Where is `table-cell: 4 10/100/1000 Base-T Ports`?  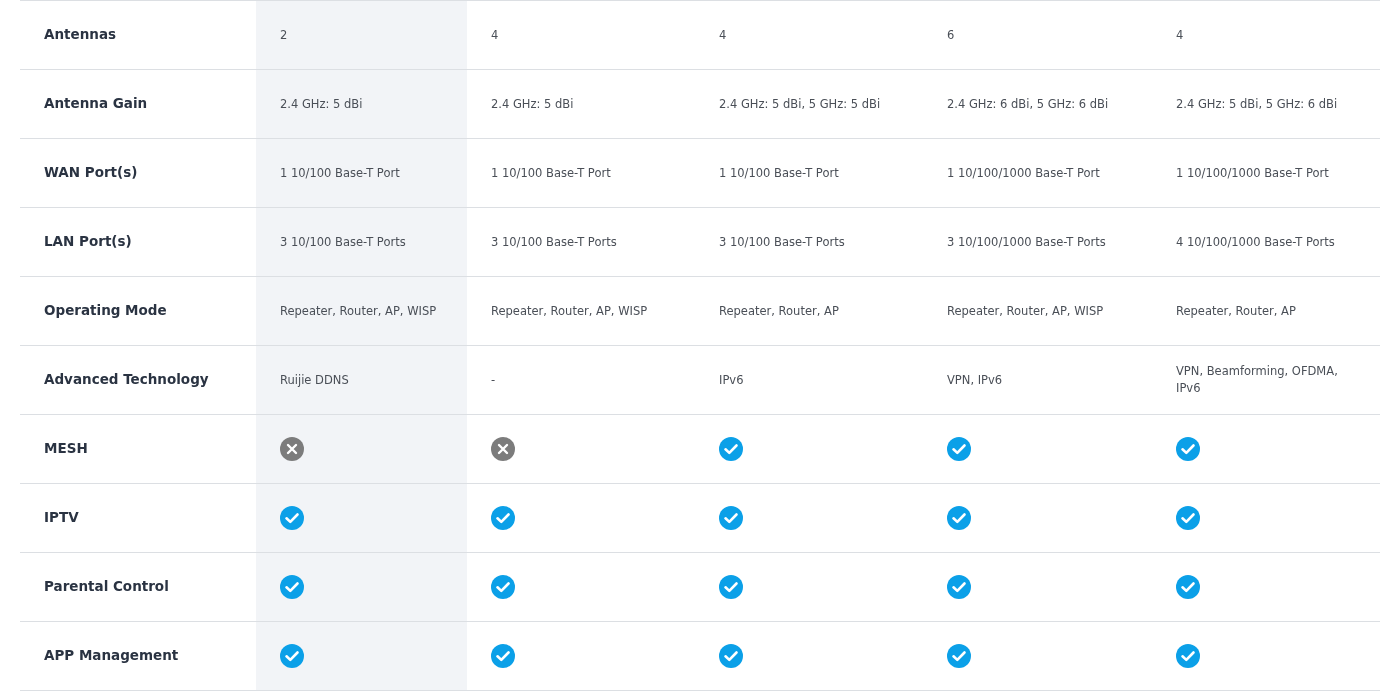 table-cell: 4 10/100/1000 Base-T Ports is located at coordinates (1255, 242).